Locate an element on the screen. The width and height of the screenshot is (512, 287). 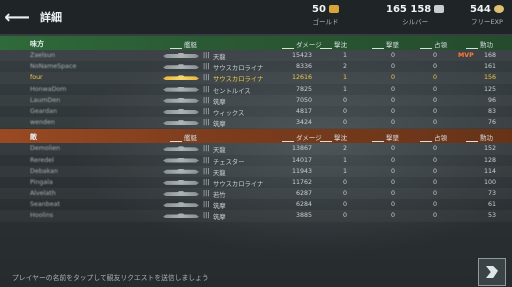
player-name: Geardan is located at coordinates (90, 111).